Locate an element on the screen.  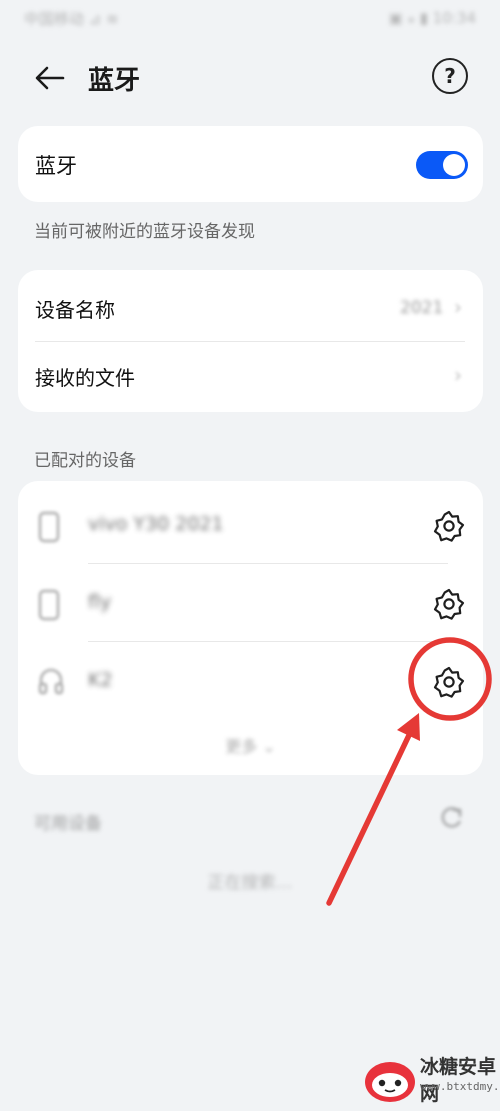
watermark-name: 冰糖安卓网 is located at coordinates (458, 1080).